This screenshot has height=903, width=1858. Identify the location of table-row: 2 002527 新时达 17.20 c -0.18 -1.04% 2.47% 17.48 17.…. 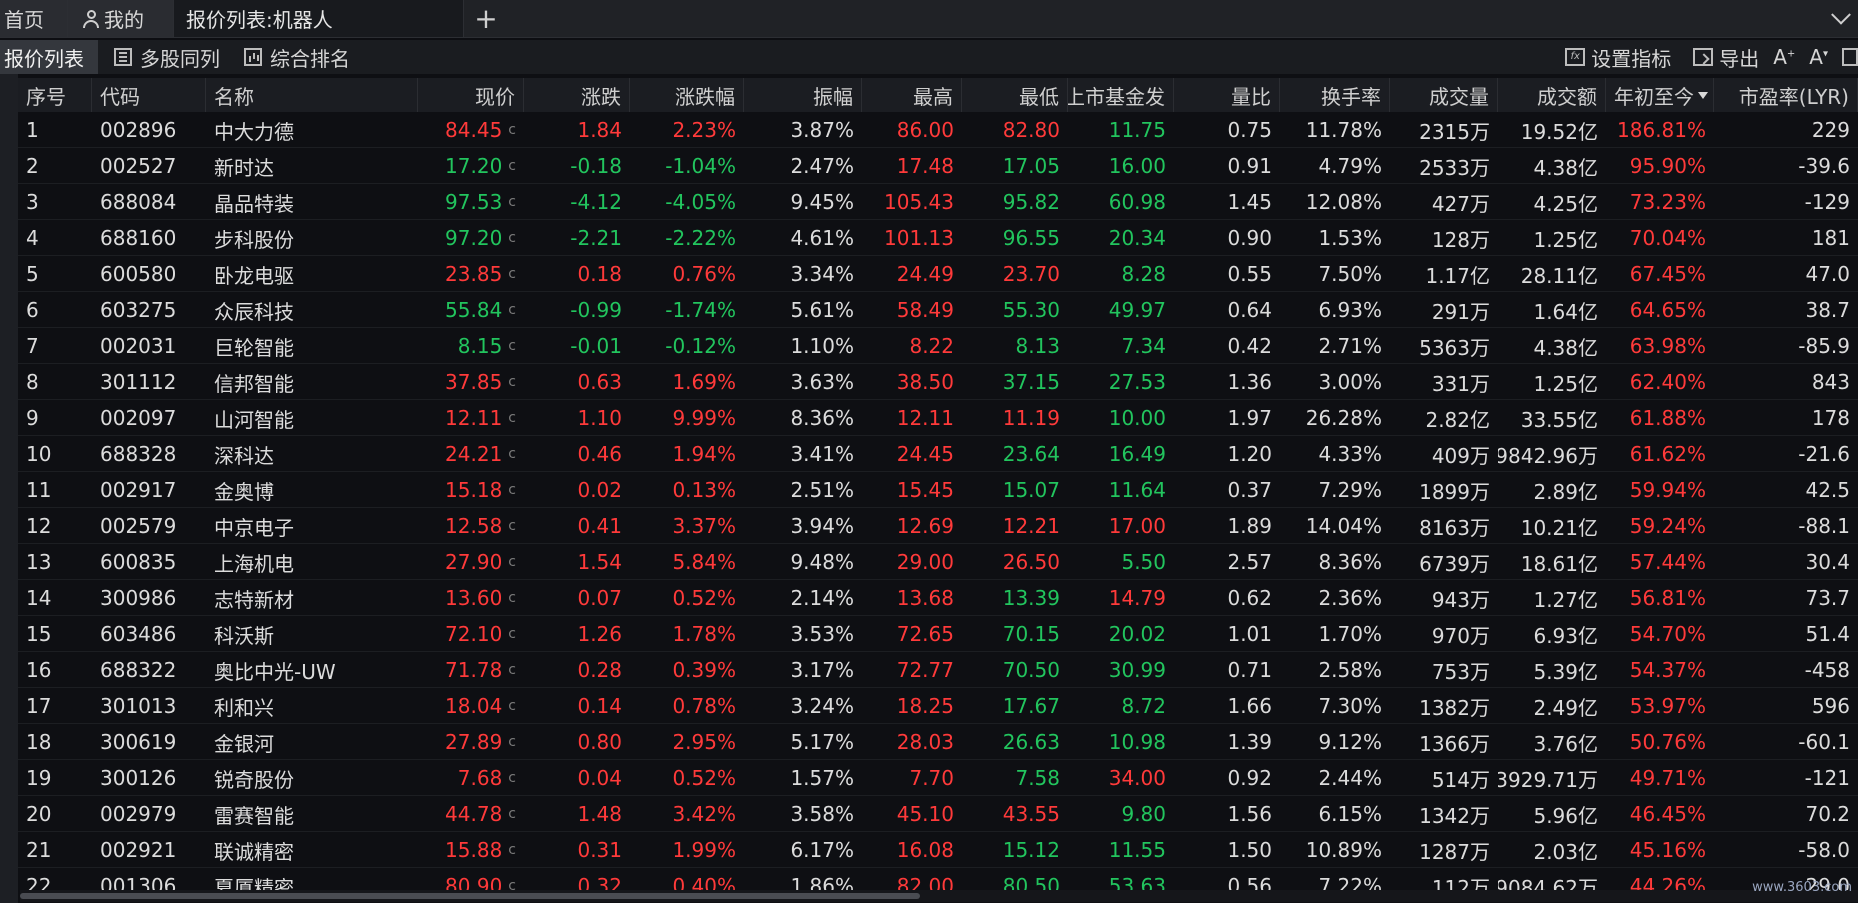
(938, 166).